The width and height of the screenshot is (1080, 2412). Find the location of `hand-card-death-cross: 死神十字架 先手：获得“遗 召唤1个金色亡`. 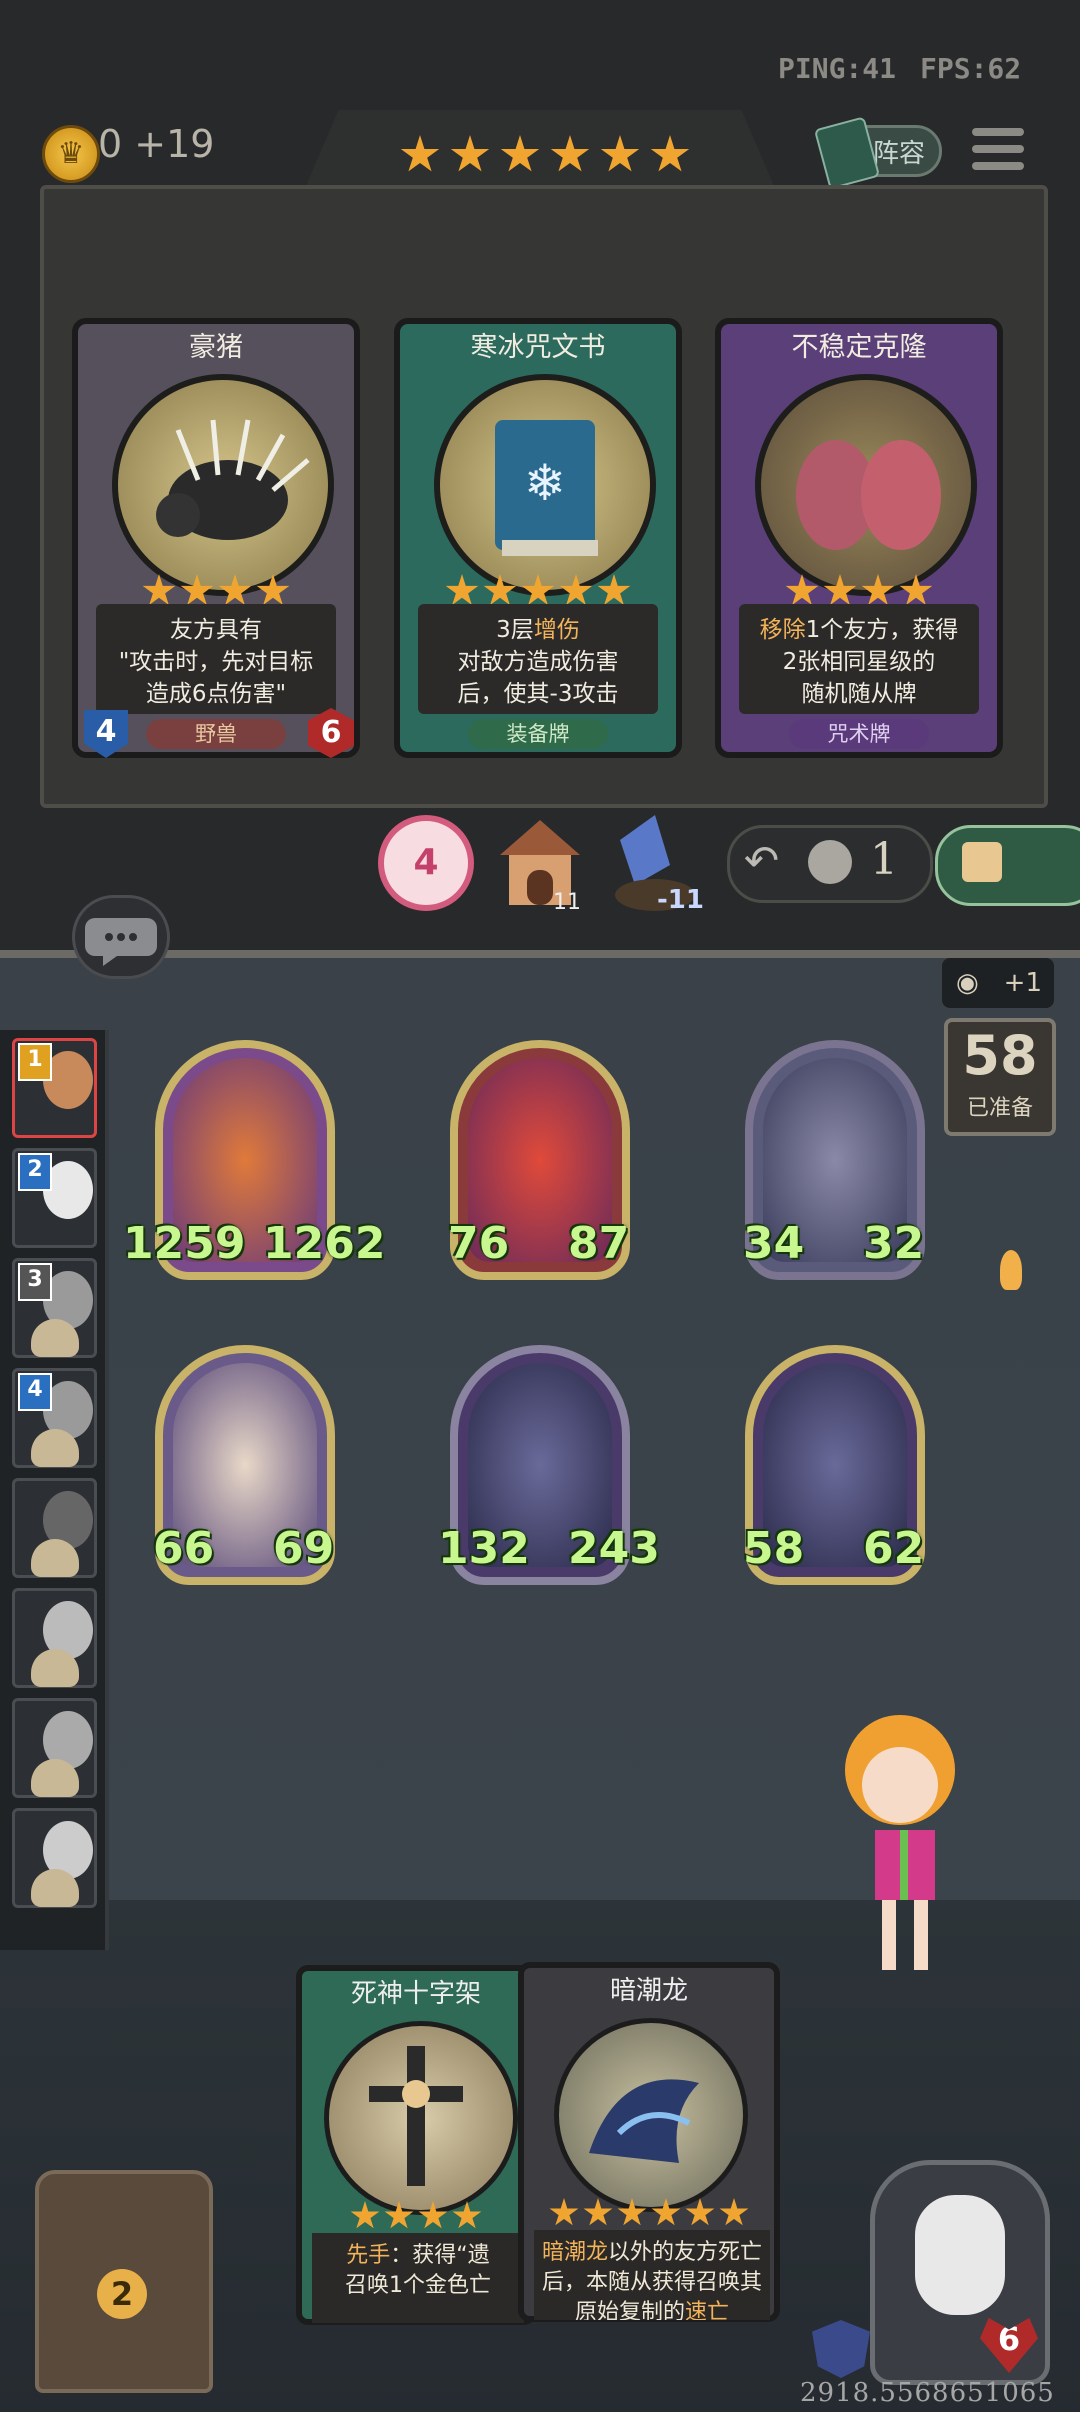

hand-card-death-cross: 死神十字架 先手：获得“遗 召唤1个金色亡 is located at coordinates (416, 2145).